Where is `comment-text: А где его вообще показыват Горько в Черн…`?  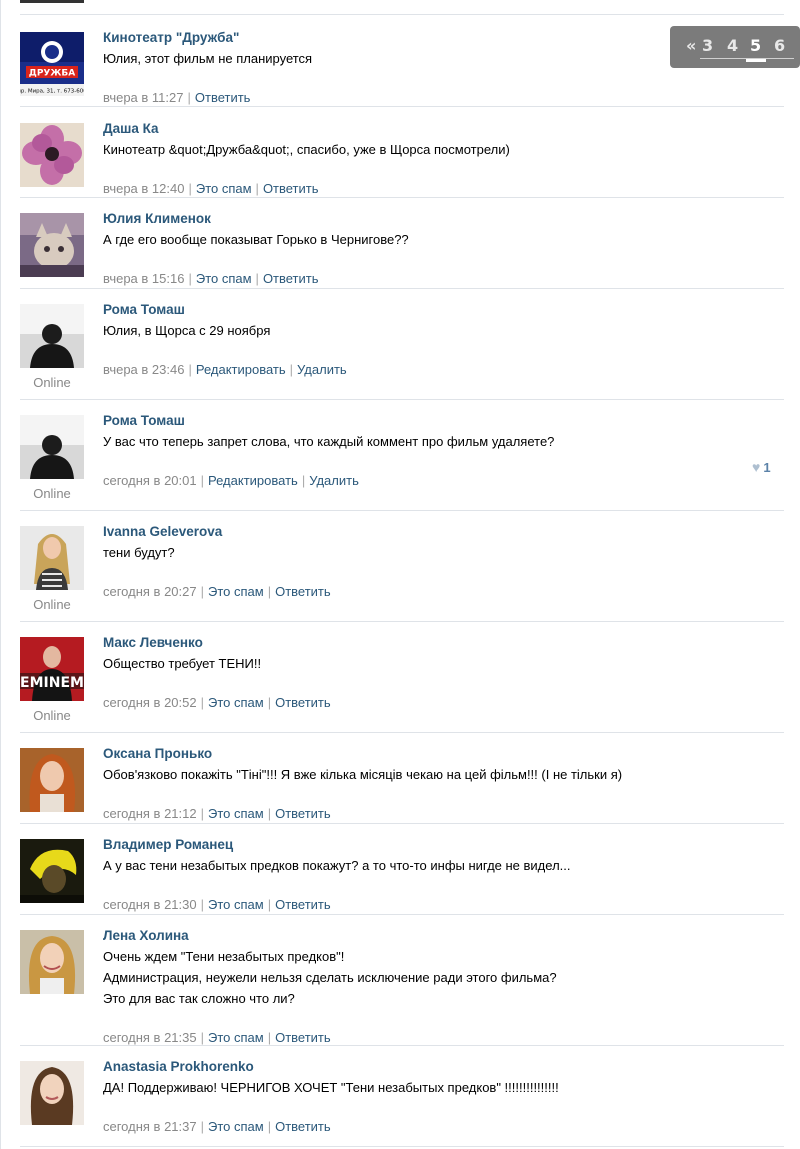 comment-text: А где его вообще показыват Горько в Черн… is located at coordinates (256, 239).